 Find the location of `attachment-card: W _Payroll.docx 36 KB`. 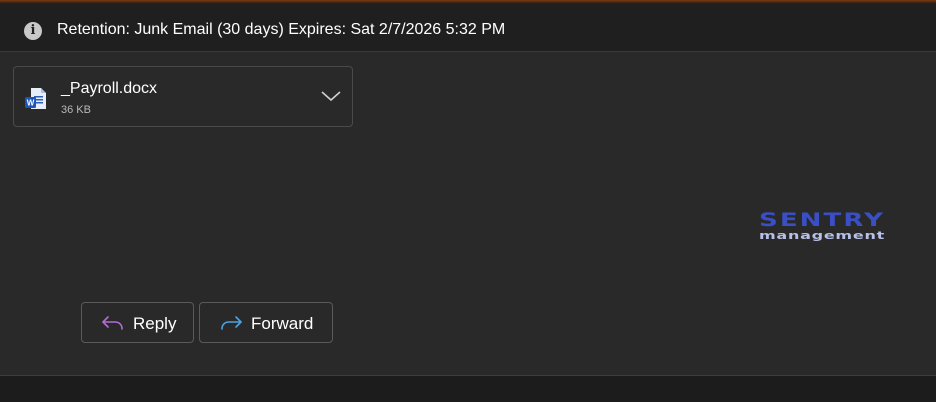

attachment-card: W _Payroll.docx 36 KB is located at coordinates (183, 96).